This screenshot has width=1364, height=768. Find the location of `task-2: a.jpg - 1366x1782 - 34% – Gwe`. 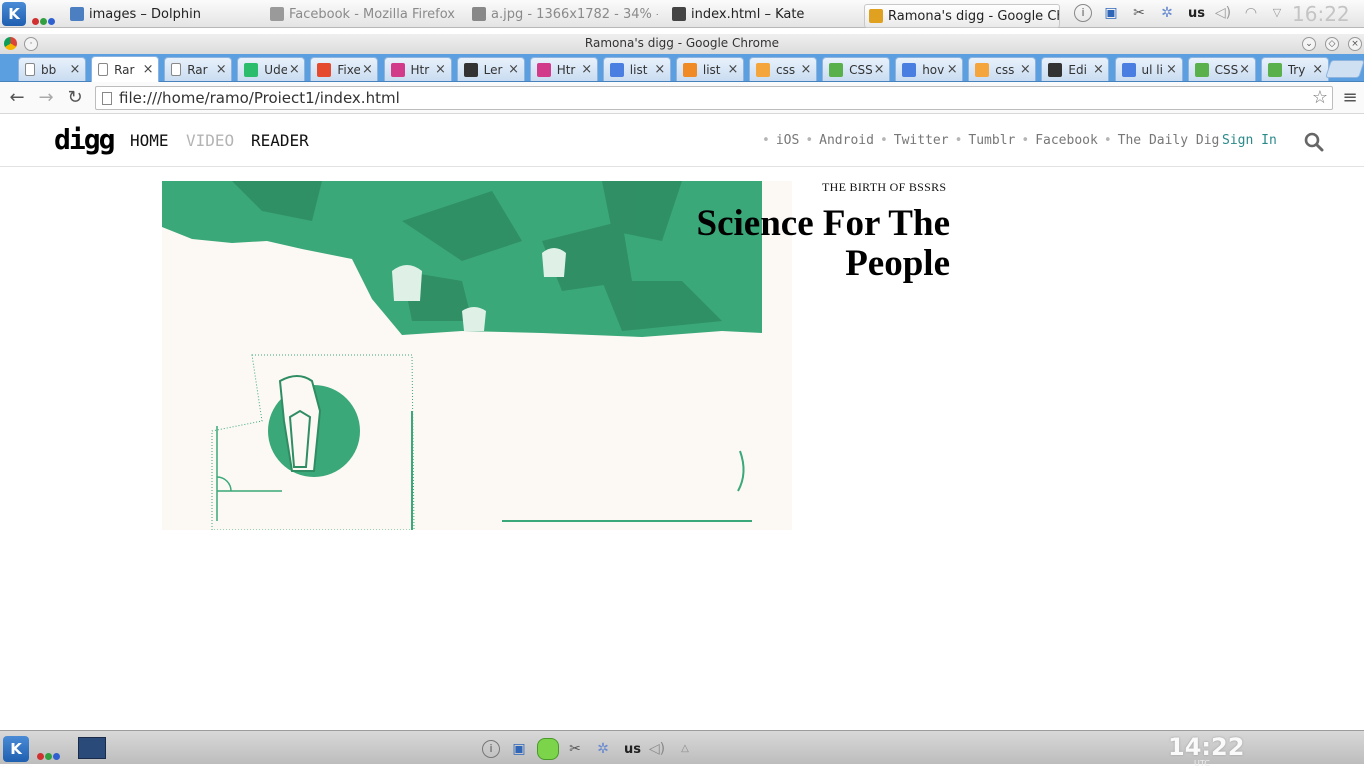

task-2: a.jpg - 1366x1782 - 34% – Gwe is located at coordinates (563, 14).